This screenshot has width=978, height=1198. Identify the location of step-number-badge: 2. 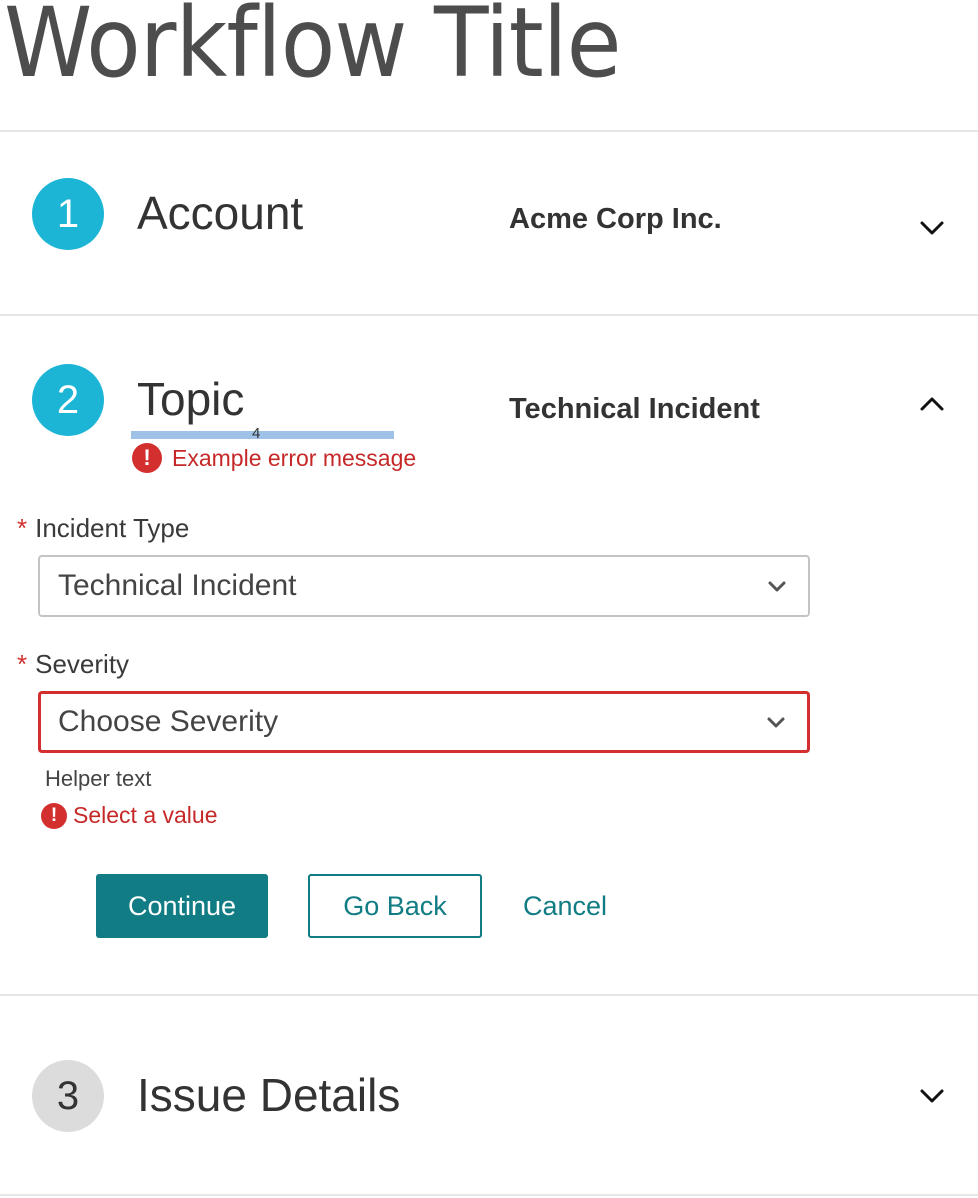
(68, 400).